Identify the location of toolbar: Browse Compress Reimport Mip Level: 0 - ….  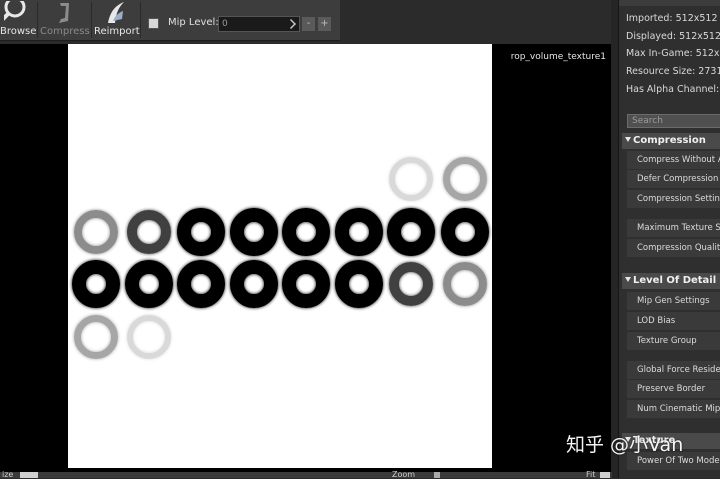
(170, 20).